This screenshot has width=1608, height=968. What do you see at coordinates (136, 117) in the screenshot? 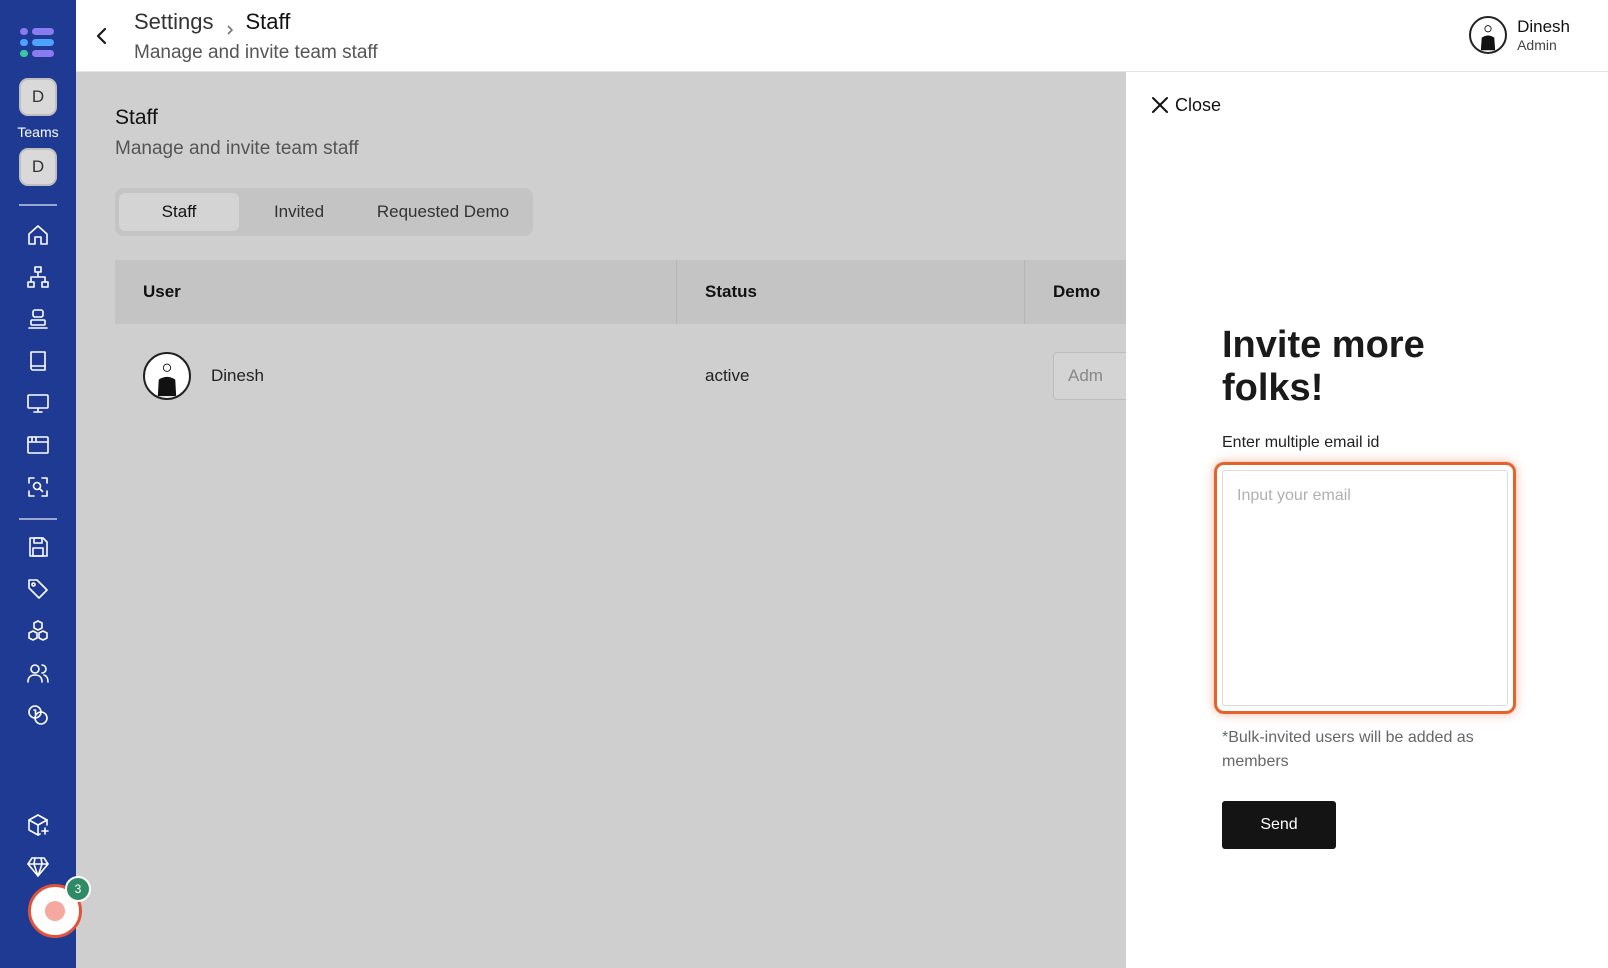
I see `page-title: Staff` at bounding box center [136, 117].